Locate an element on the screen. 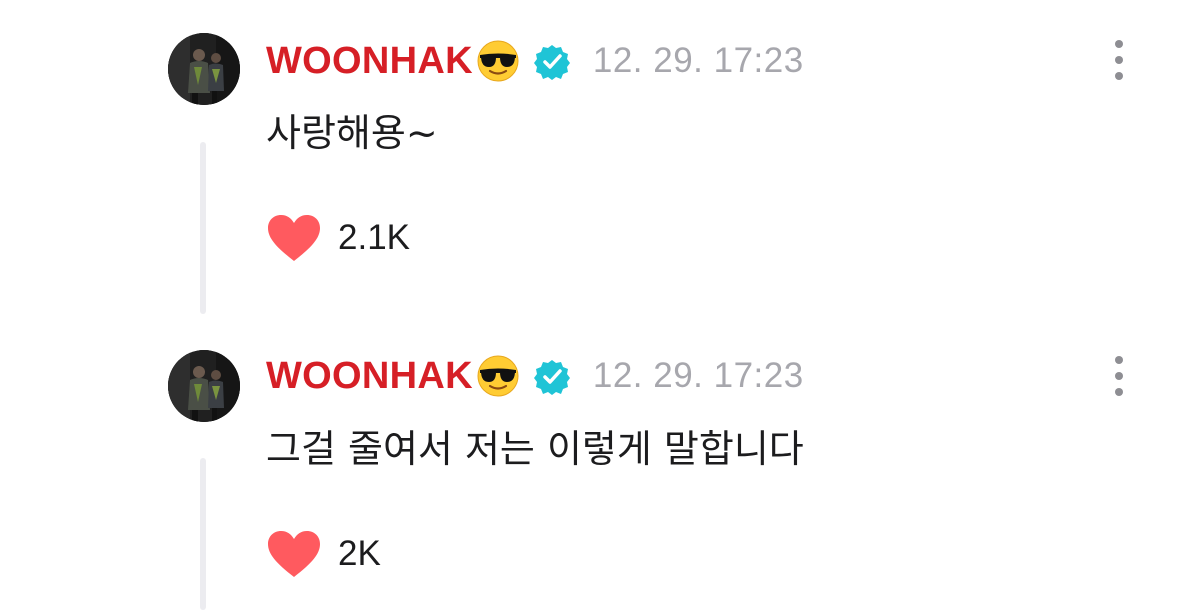  like-count: 2.1K is located at coordinates (374, 237).